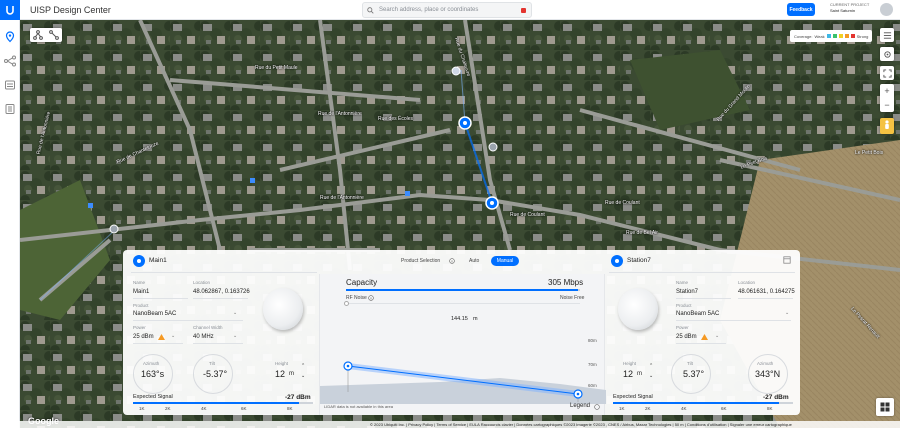 The height and width of the screenshot is (428, 900). What do you see at coordinates (474, 261) in the screenshot?
I see `auto-toggle: Auto` at bounding box center [474, 261].